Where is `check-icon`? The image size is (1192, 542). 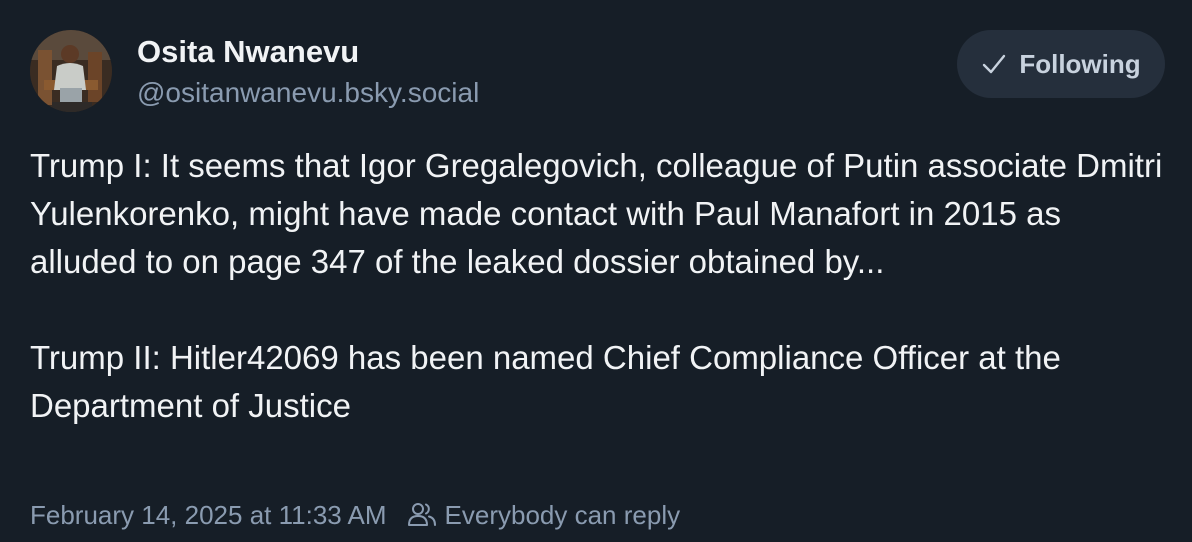 check-icon is located at coordinates (994, 64).